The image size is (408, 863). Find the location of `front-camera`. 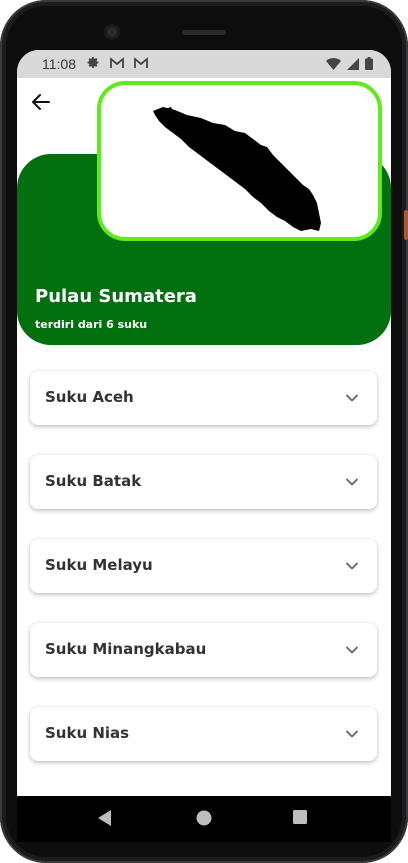

front-camera is located at coordinates (112, 32).